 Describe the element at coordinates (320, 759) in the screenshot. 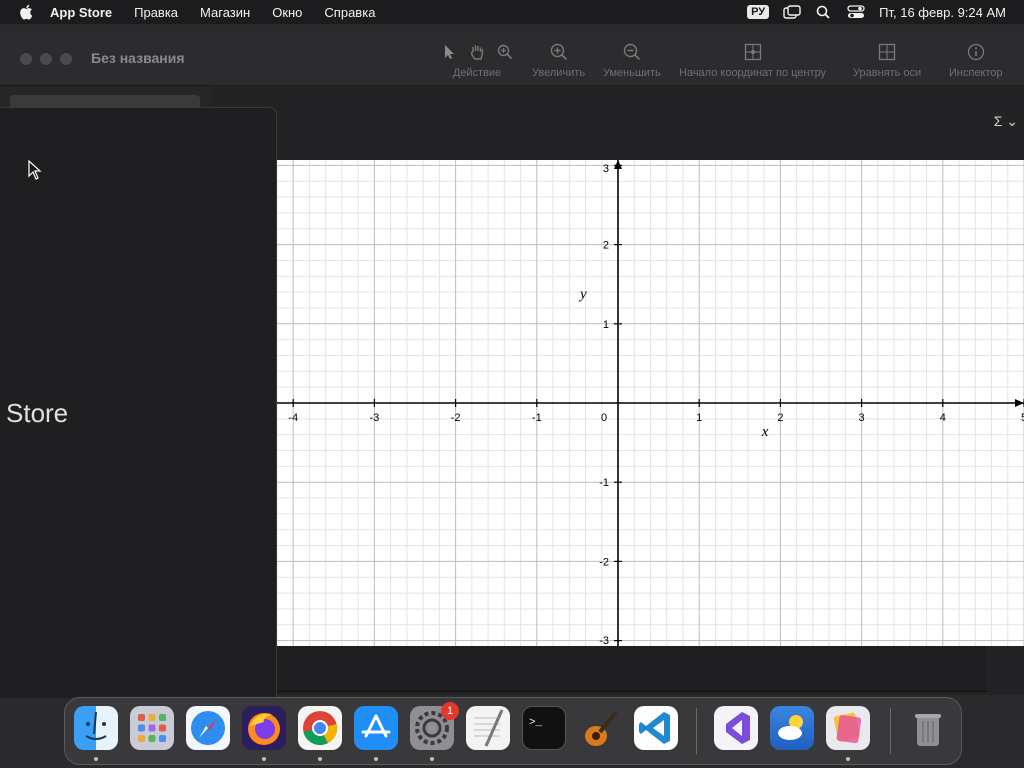

I see `chrome-running-indicator` at that location.